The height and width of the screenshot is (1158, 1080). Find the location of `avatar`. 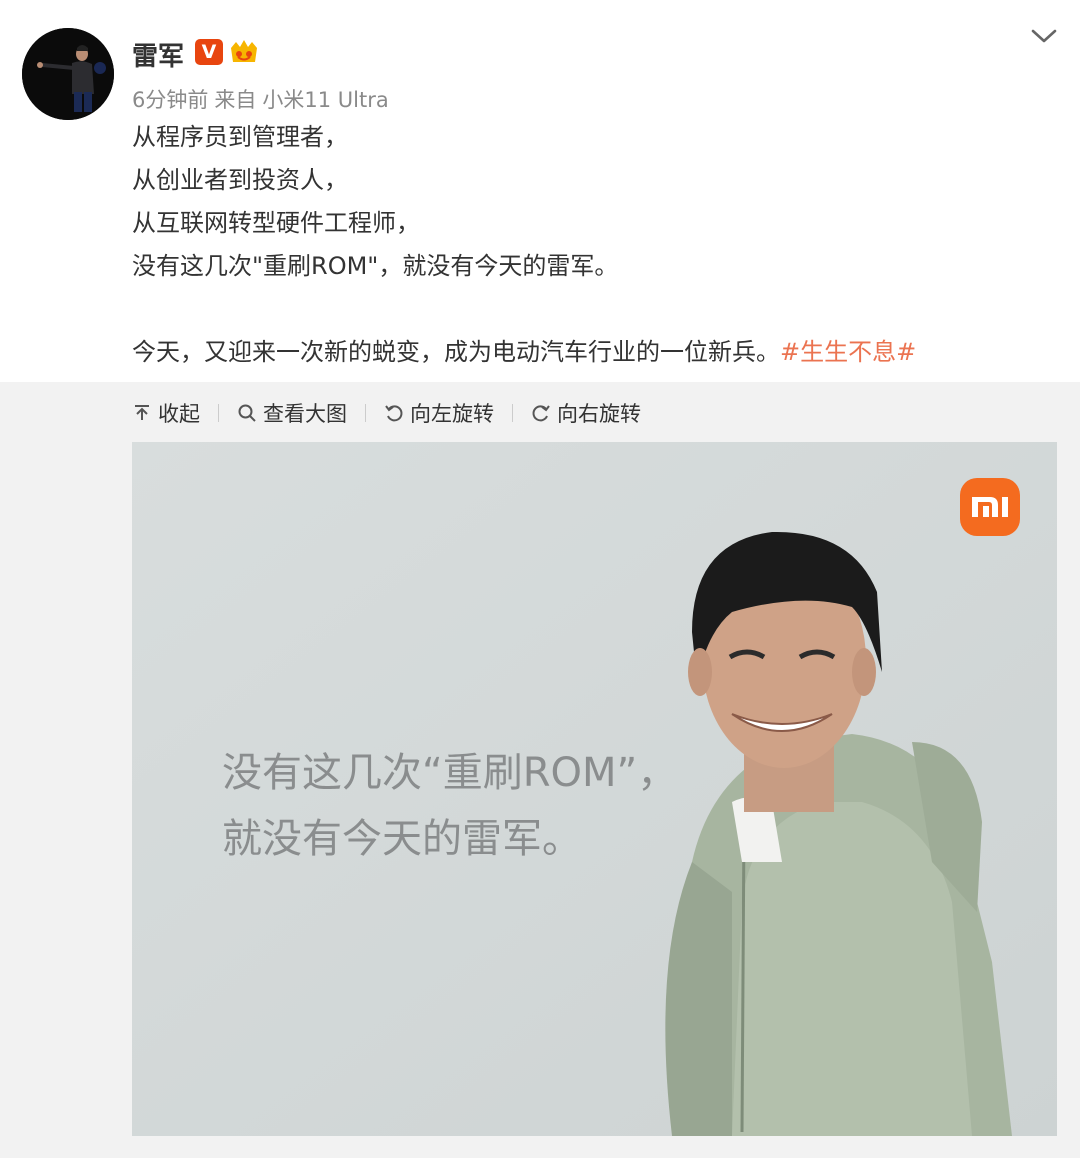

avatar is located at coordinates (68, 74).